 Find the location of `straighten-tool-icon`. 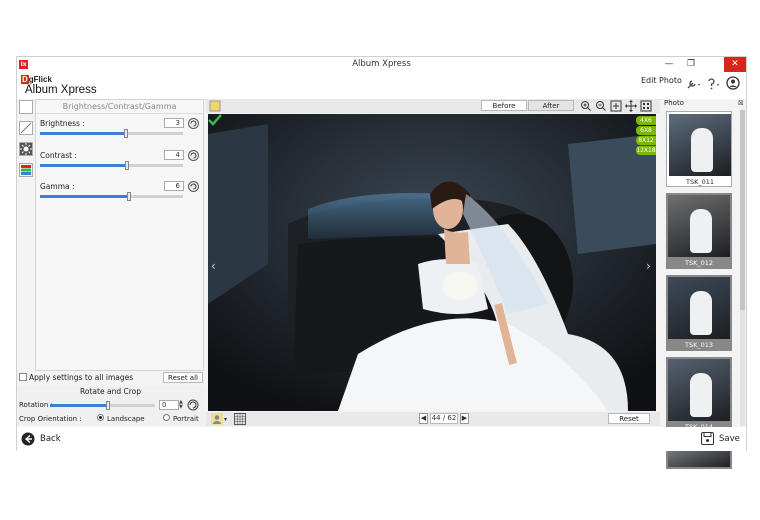

straighten-tool-icon is located at coordinates (26, 128).